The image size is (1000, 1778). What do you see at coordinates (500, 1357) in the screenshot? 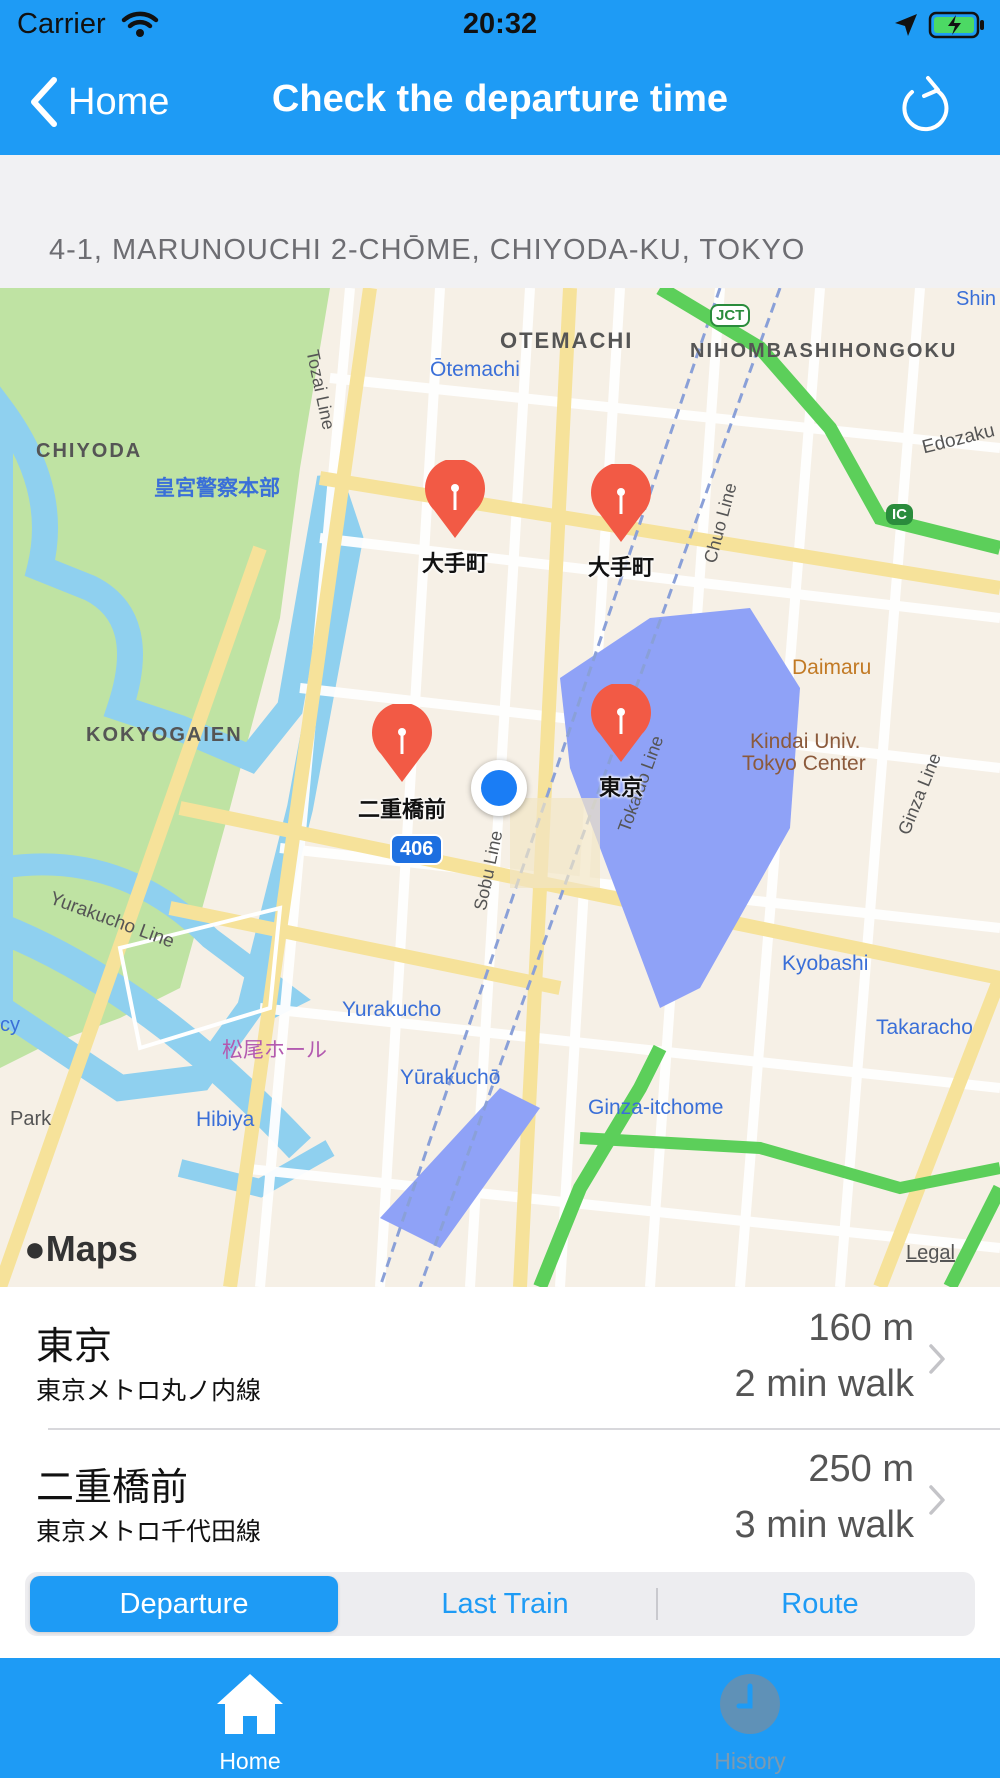
I see `station-row-tokyo: 東京 東京メトロ丸ノ内線 160 m 2 min walk` at bounding box center [500, 1357].